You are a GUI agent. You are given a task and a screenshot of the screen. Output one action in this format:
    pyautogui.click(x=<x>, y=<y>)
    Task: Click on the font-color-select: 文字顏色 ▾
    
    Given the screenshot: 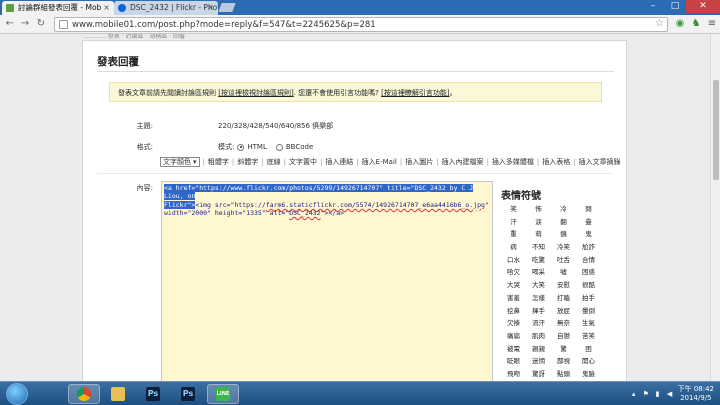 What is the action you would take?
    pyautogui.click(x=180, y=162)
    